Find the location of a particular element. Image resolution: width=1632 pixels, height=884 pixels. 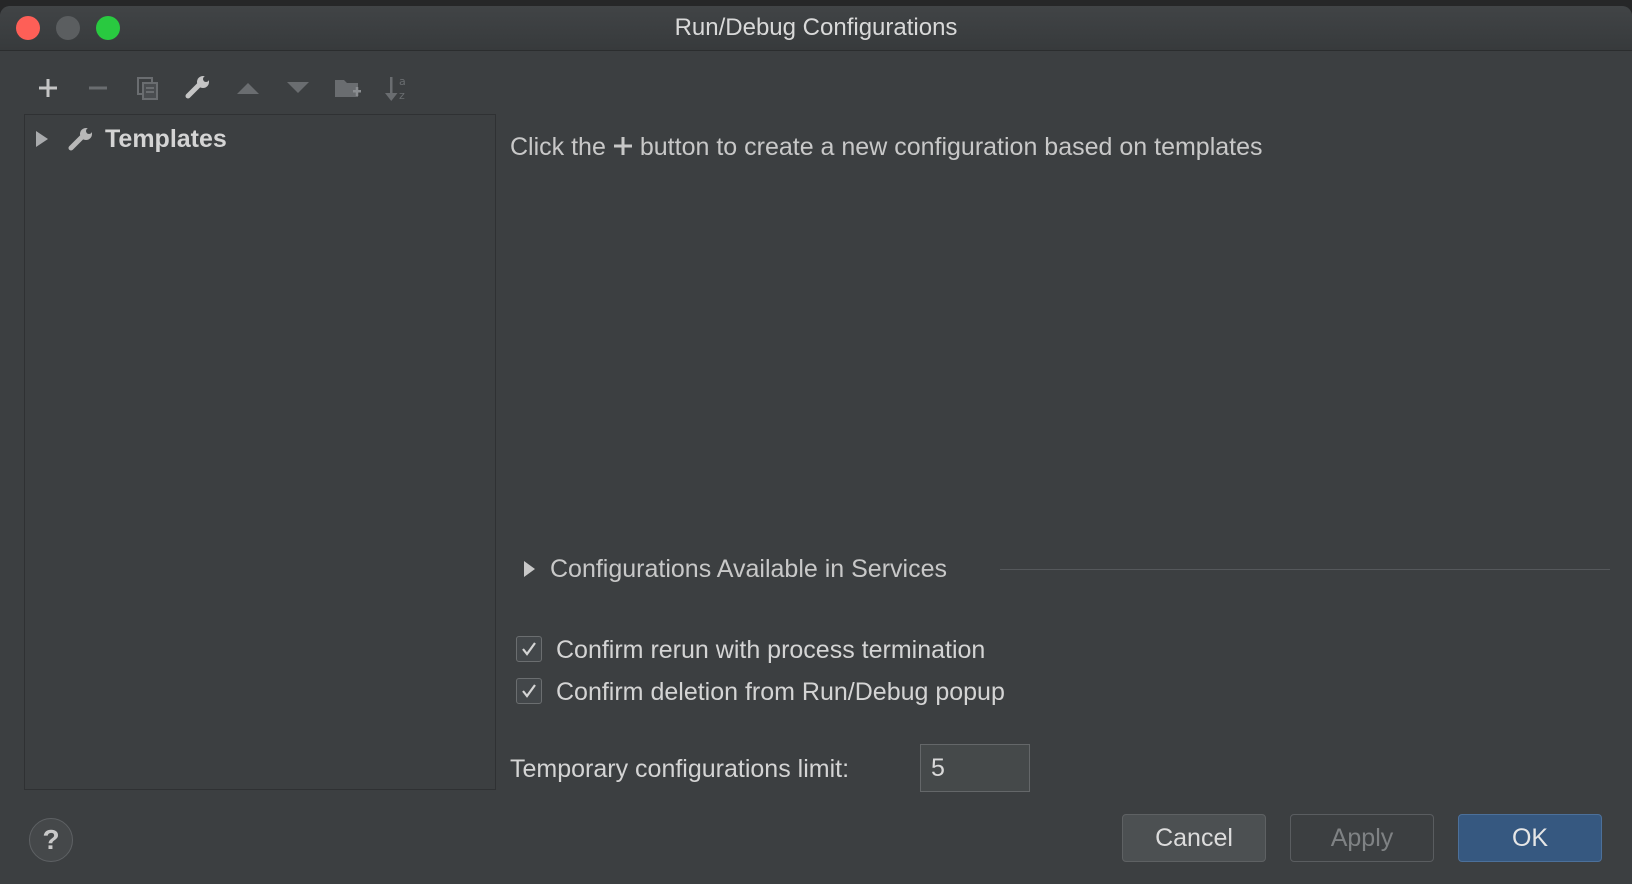

services-section-header: Configurations Available in Services is located at coordinates (1063, 569).